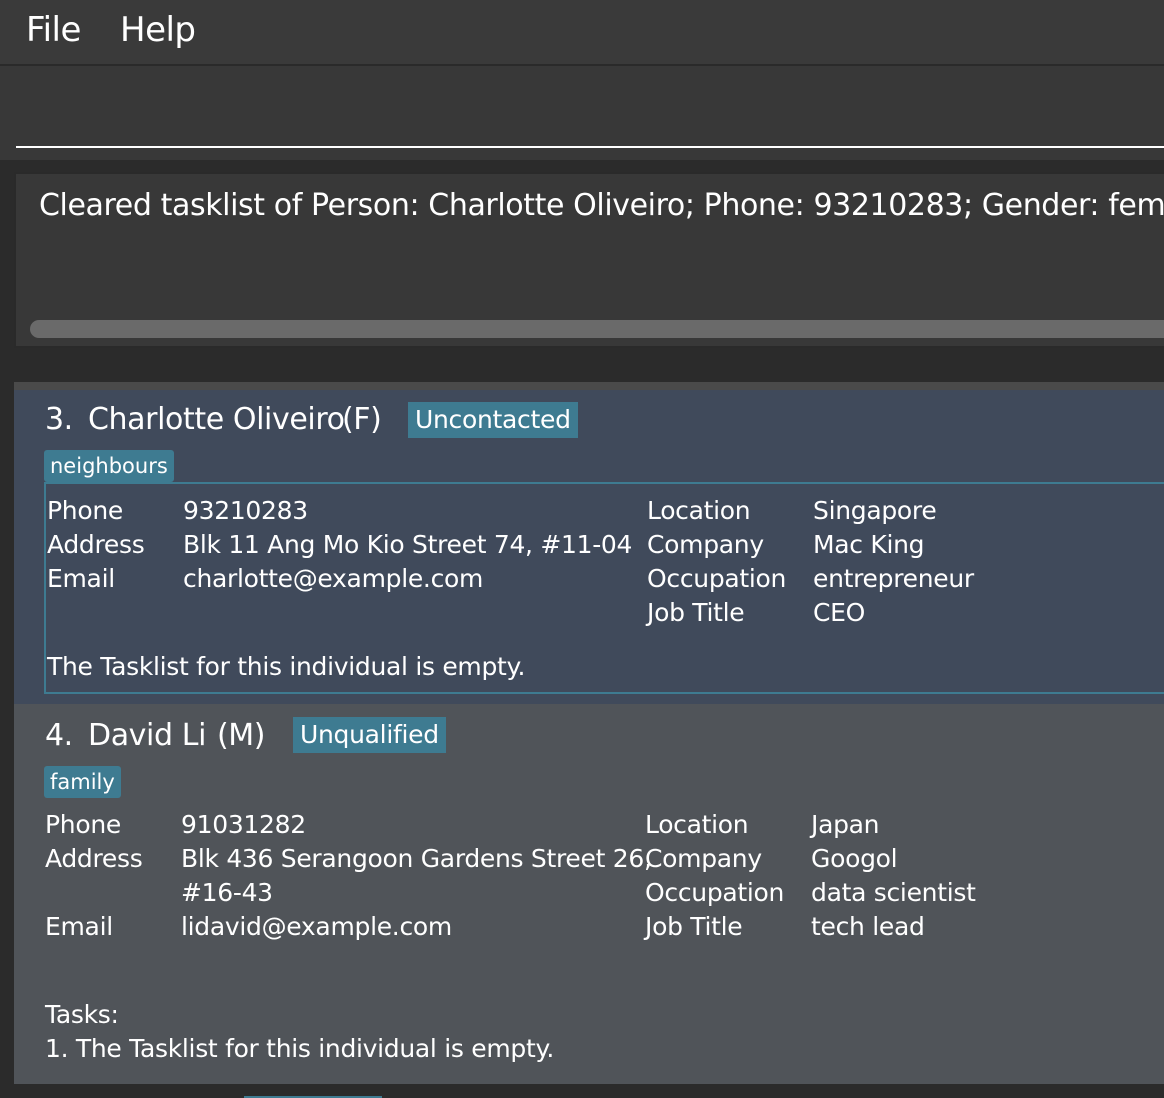 This screenshot has height=1098, width=1164. What do you see at coordinates (839, 612) in the screenshot?
I see `job-title-value: CEO` at bounding box center [839, 612].